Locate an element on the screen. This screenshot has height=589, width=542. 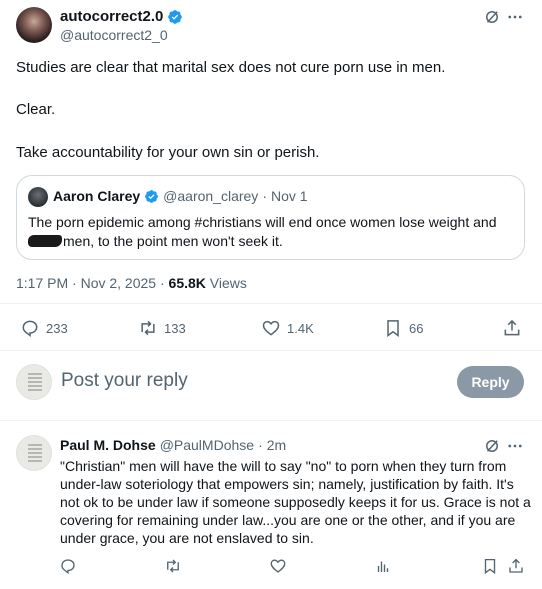
reply-time: 2m is located at coordinates (276, 445).